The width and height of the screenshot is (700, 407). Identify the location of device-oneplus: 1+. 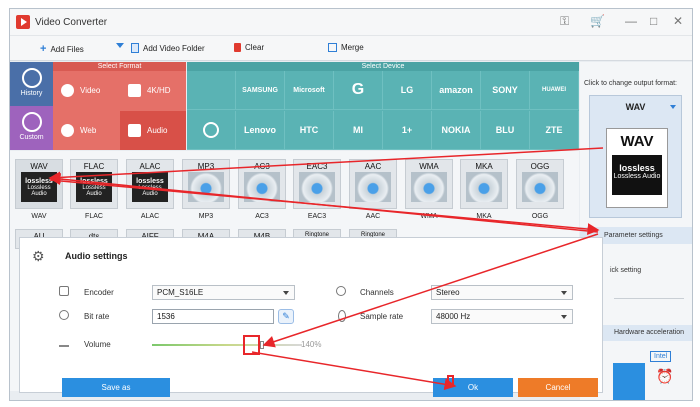
(407, 130).